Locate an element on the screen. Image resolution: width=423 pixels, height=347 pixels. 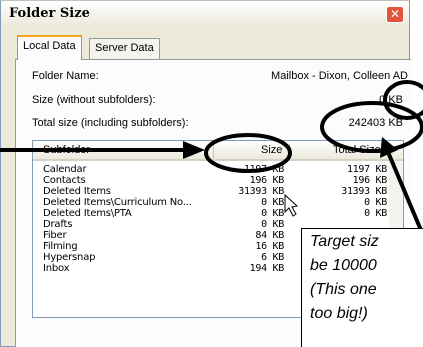
callout-box: Target siz be 10000 (This one too big!) is located at coordinates (362, 287).